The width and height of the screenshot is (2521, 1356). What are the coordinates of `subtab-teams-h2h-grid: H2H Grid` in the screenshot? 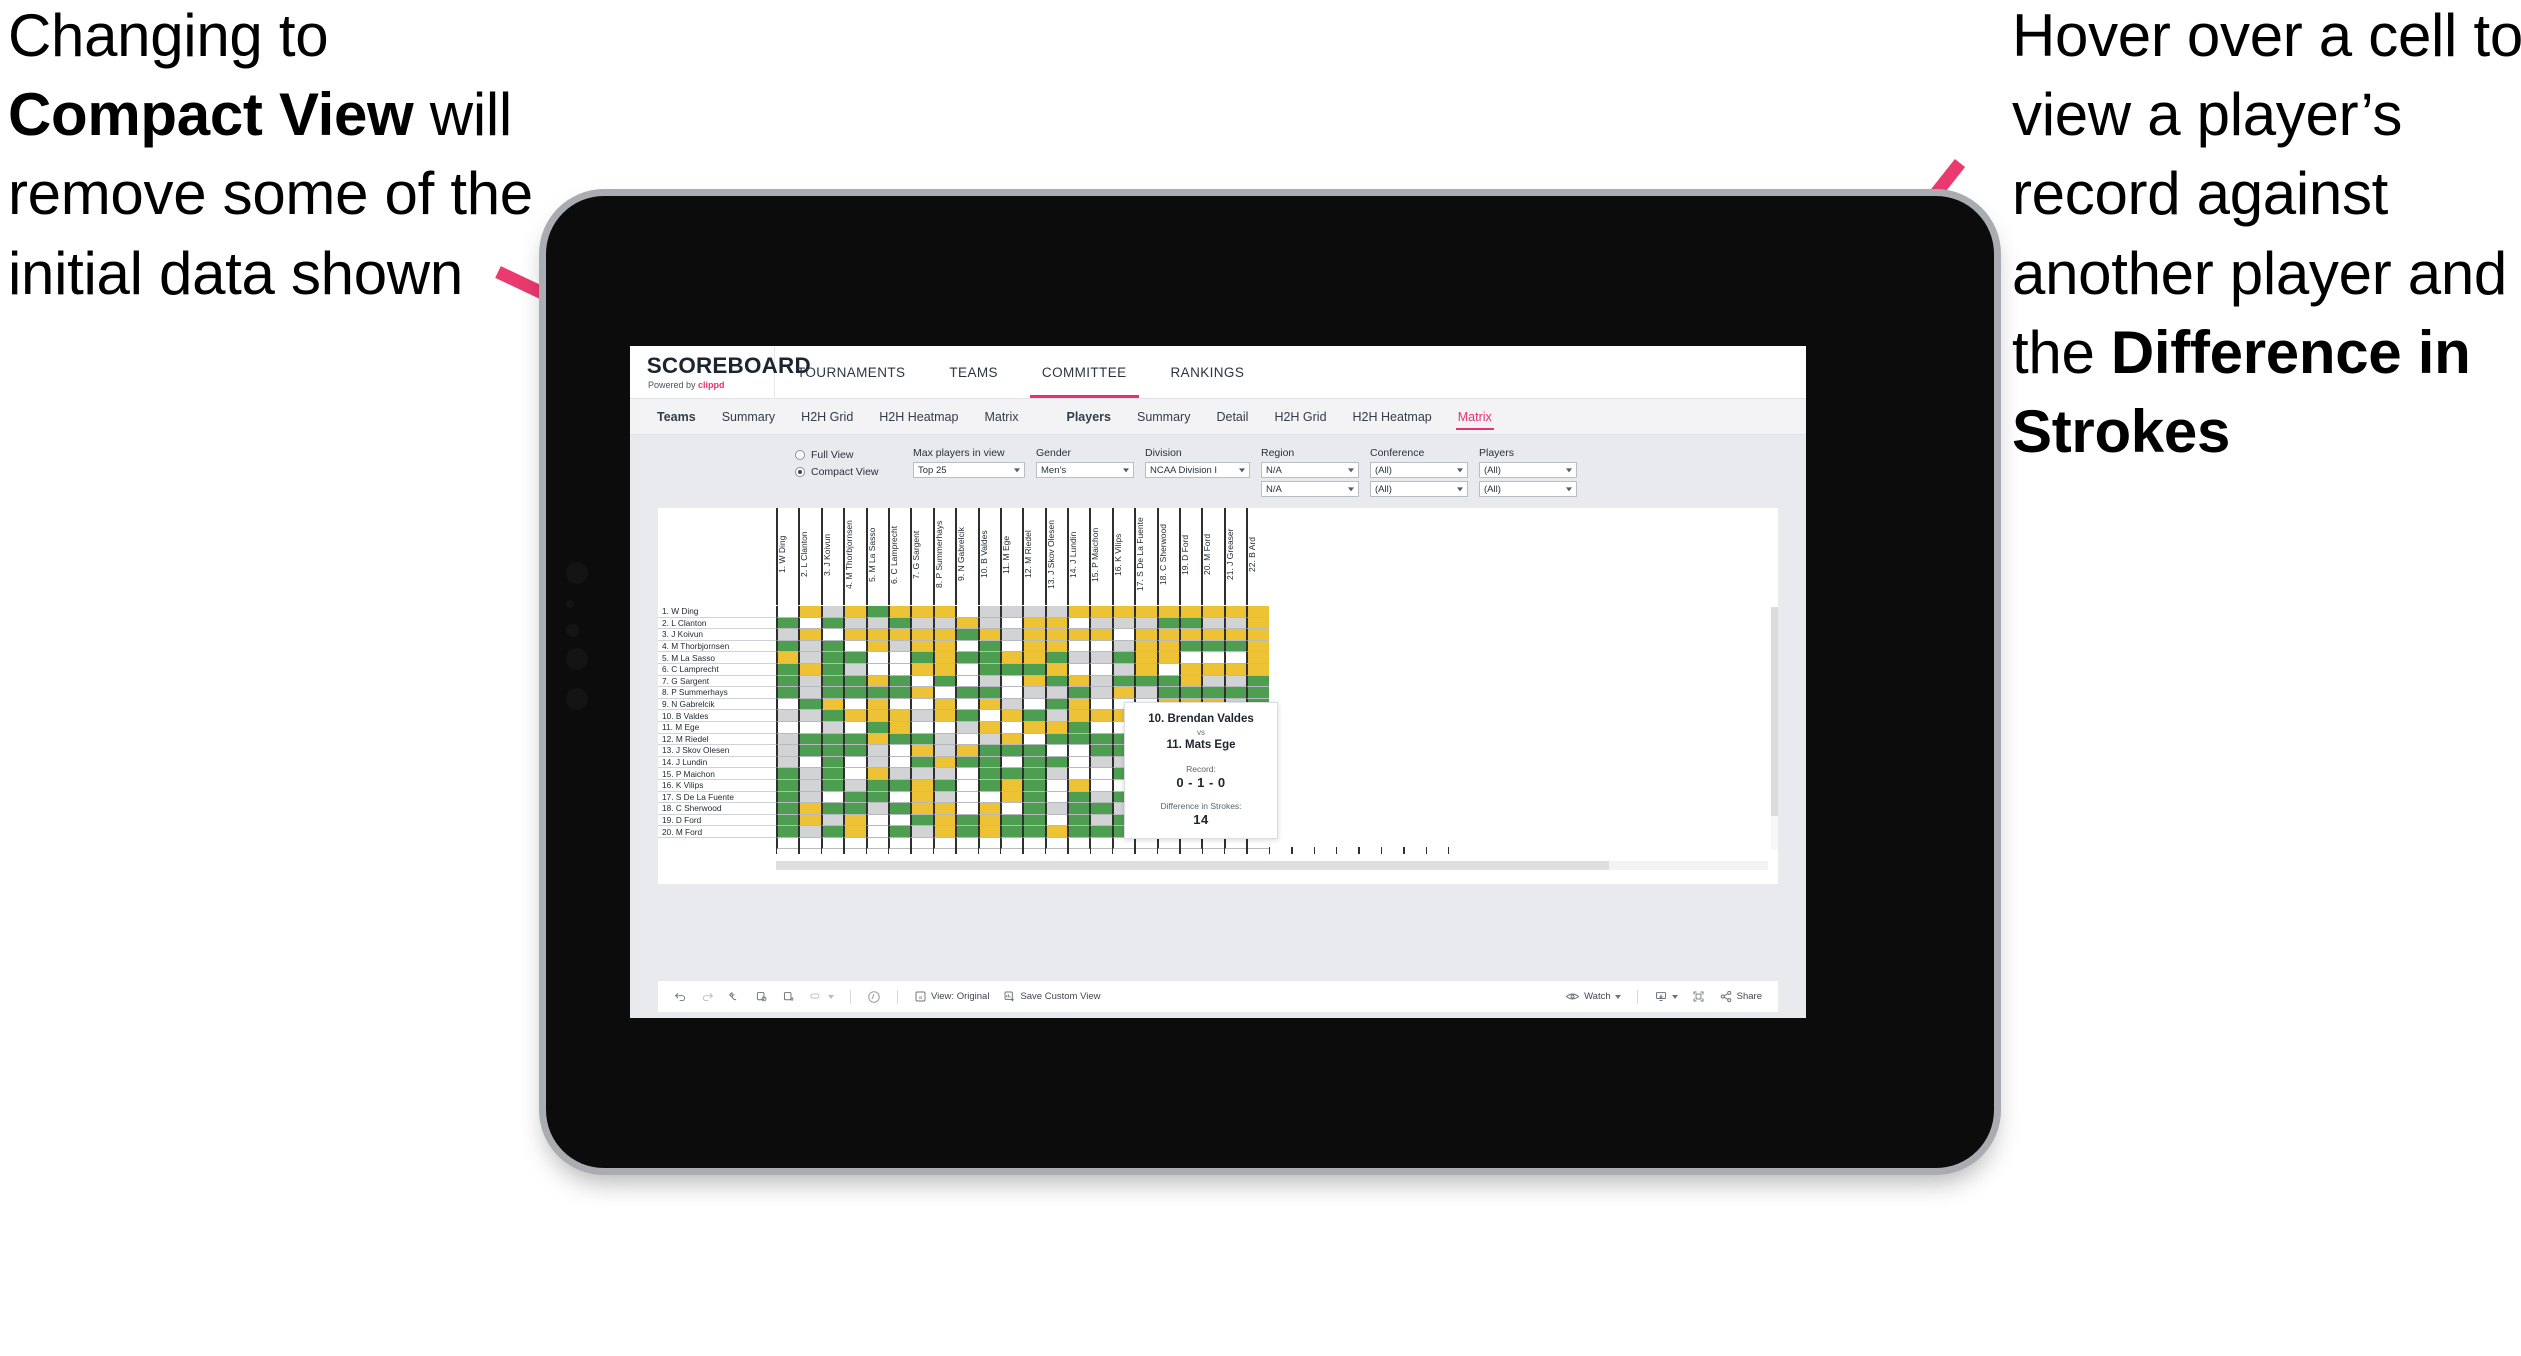 It's located at (827, 417).